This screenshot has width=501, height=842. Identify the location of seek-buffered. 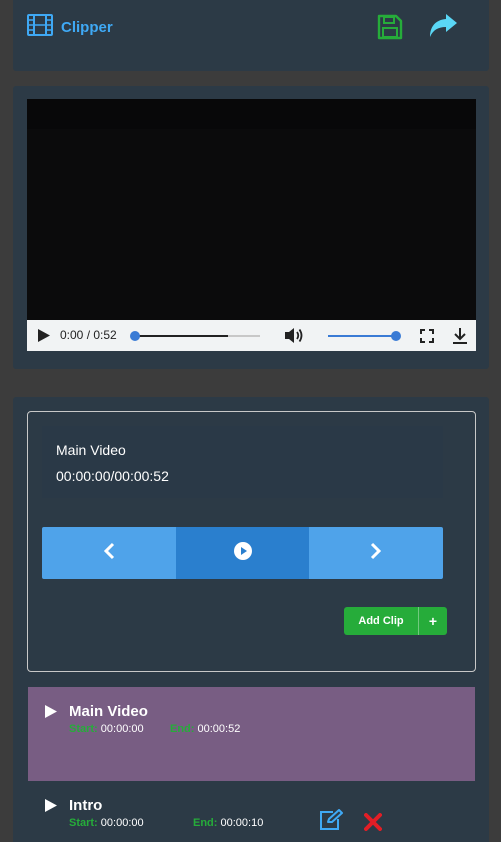
(181, 336).